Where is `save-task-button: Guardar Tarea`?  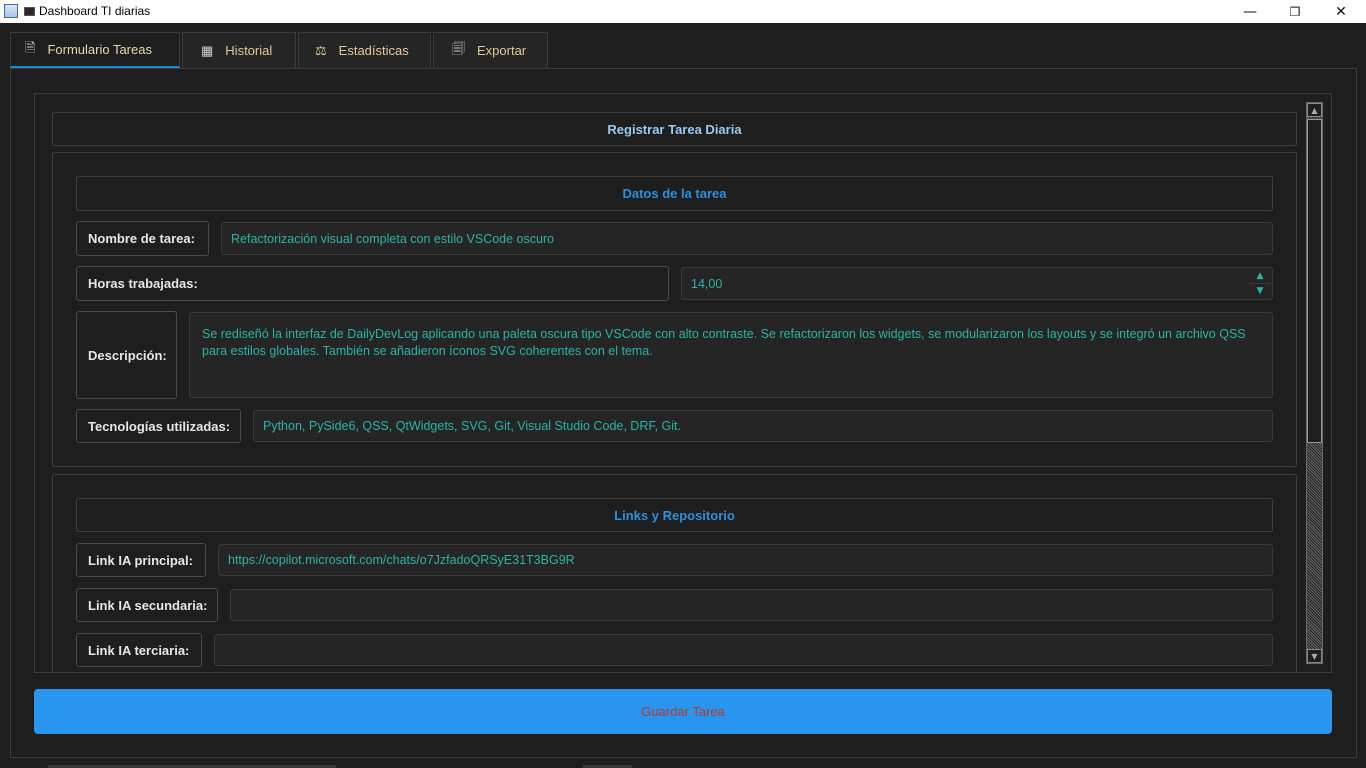 save-task-button: Guardar Tarea is located at coordinates (683, 711).